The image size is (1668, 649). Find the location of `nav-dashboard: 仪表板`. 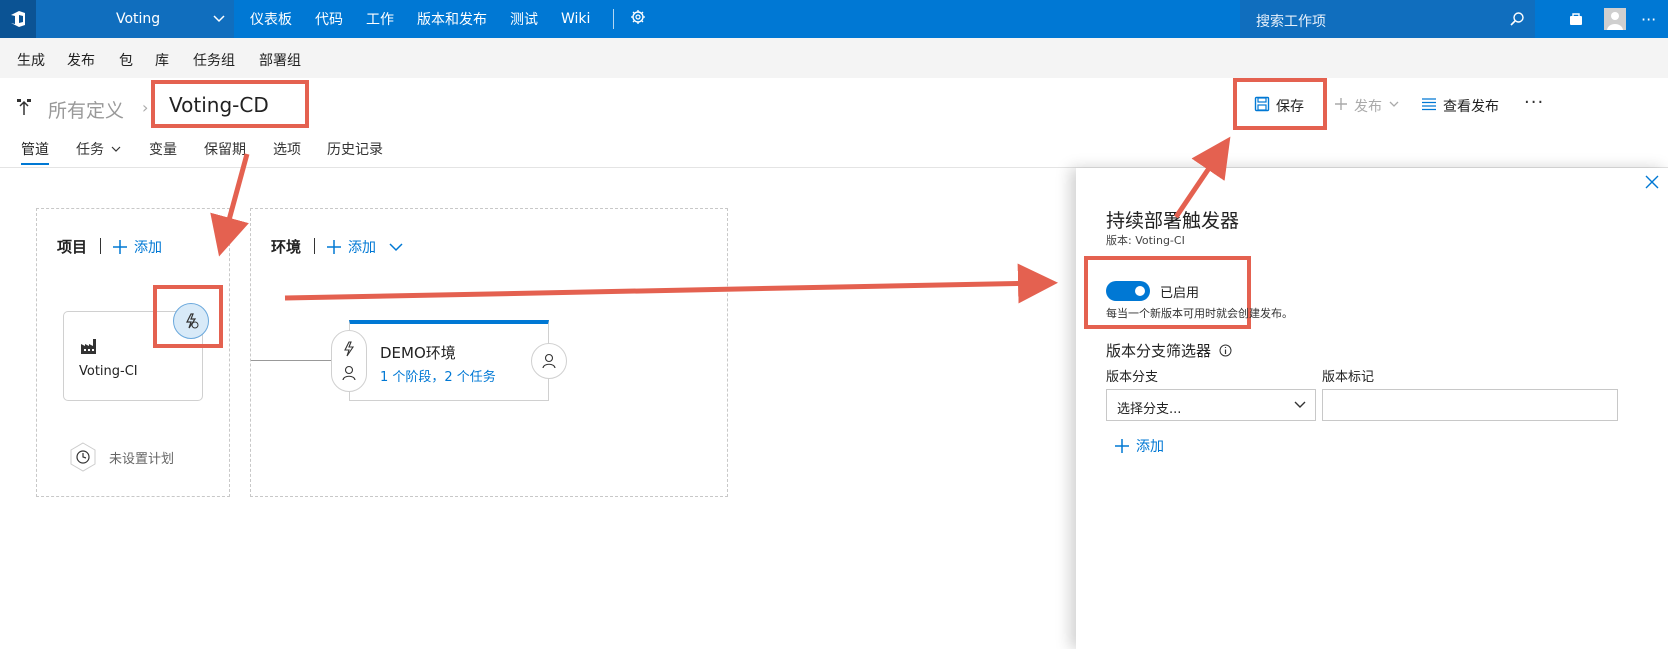

nav-dashboard: 仪表板 is located at coordinates (271, 19).